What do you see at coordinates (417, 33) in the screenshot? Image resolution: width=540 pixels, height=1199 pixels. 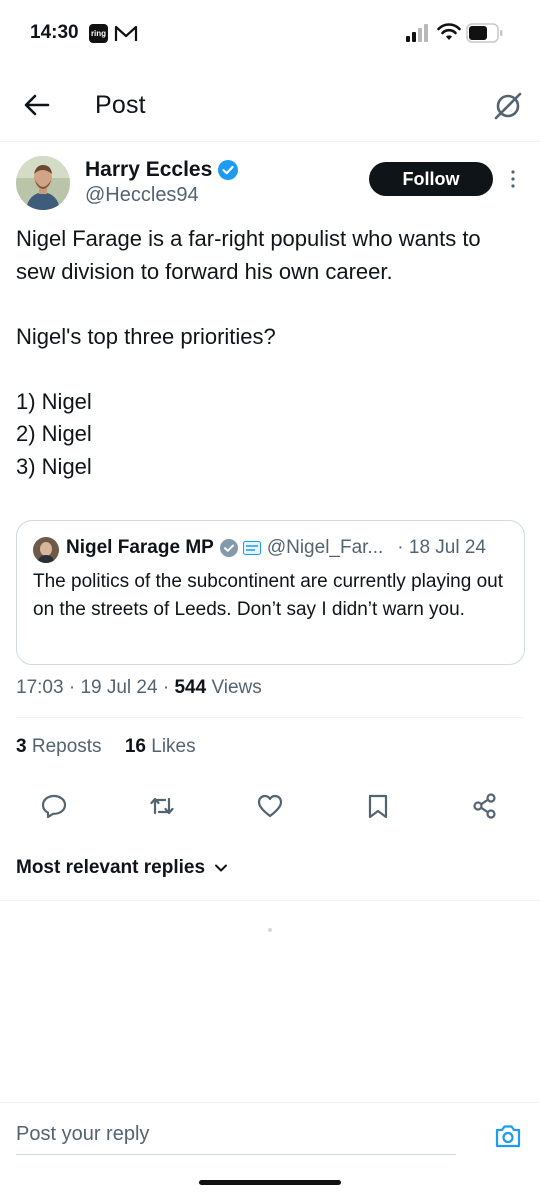 I see `cell-signal-icon` at bounding box center [417, 33].